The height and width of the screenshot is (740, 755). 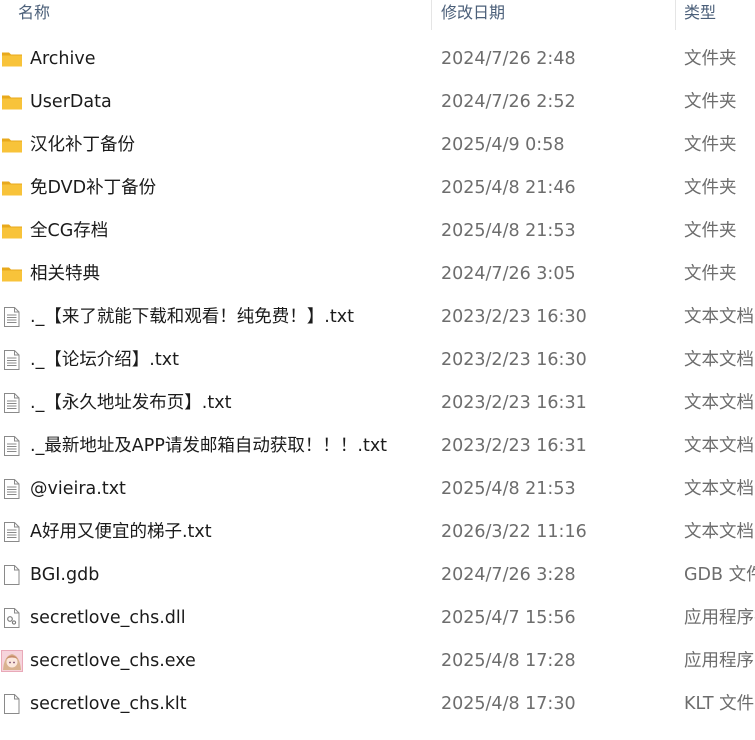 What do you see at coordinates (377, 15) in the screenshot?
I see `column-header-bar: 名称 修改日期 类型` at bounding box center [377, 15].